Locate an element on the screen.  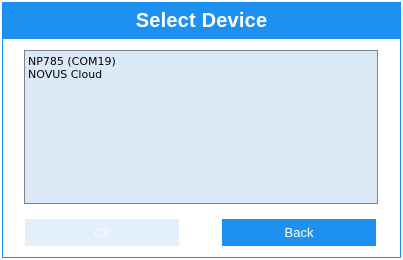
ok-button: Ok is located at coordinates (102, 232).